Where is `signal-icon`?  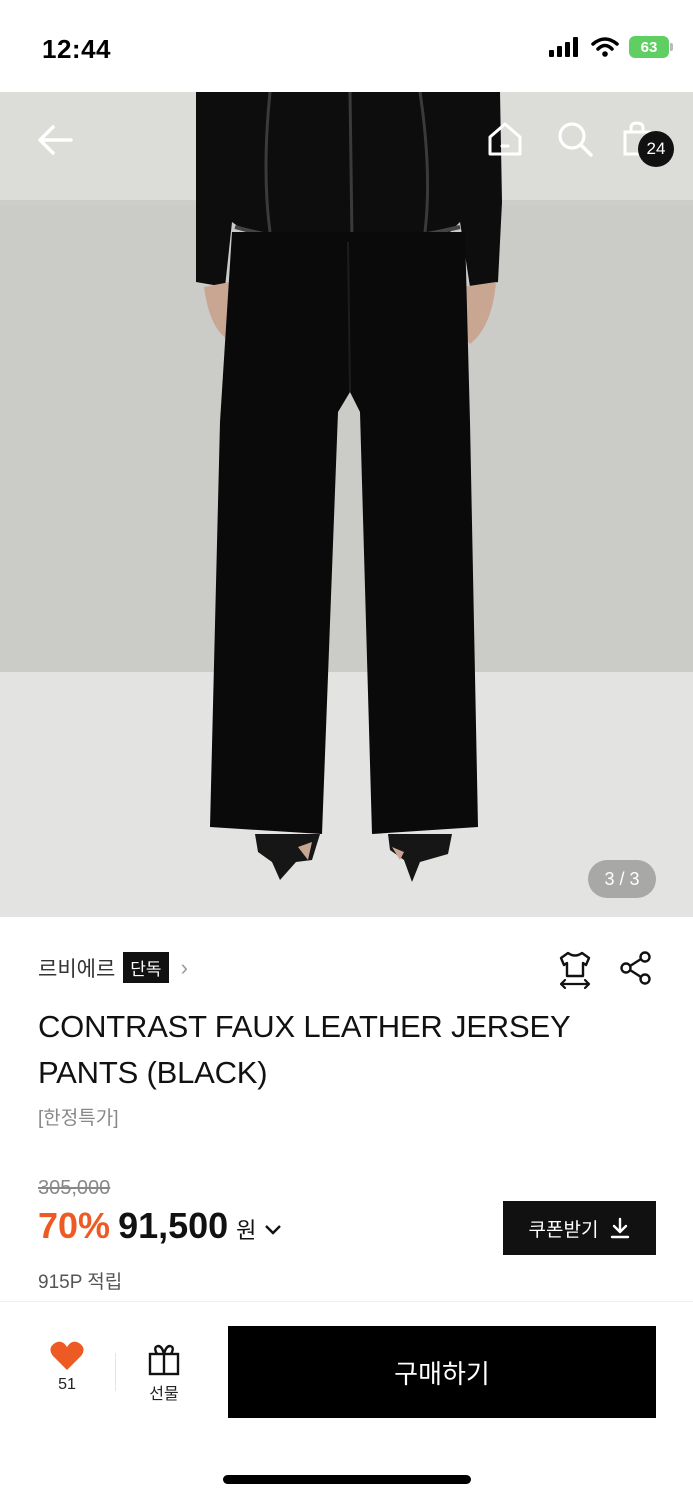
signal-icon is located at coordinates (563, 47).